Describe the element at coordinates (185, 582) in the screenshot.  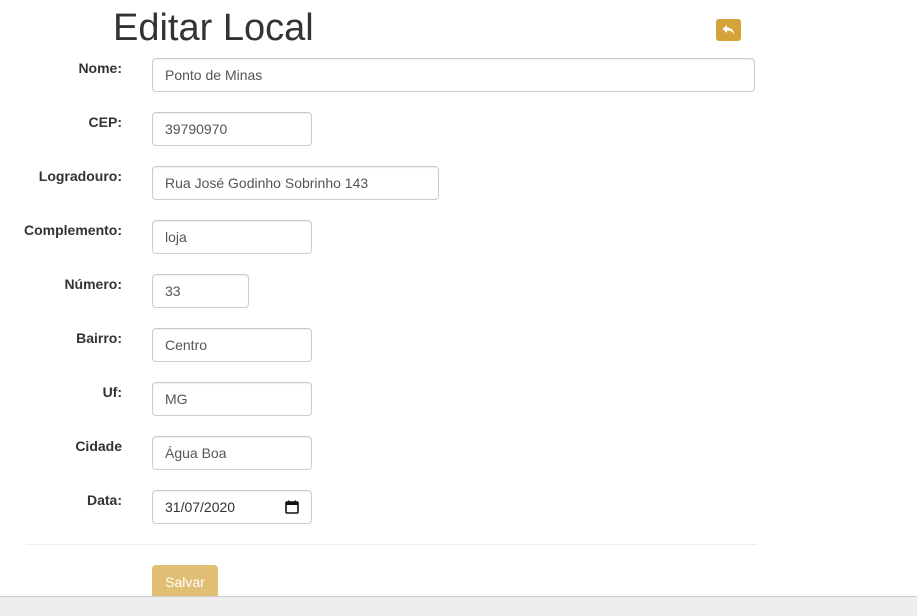
I see `save-button: Salvar` at that location.